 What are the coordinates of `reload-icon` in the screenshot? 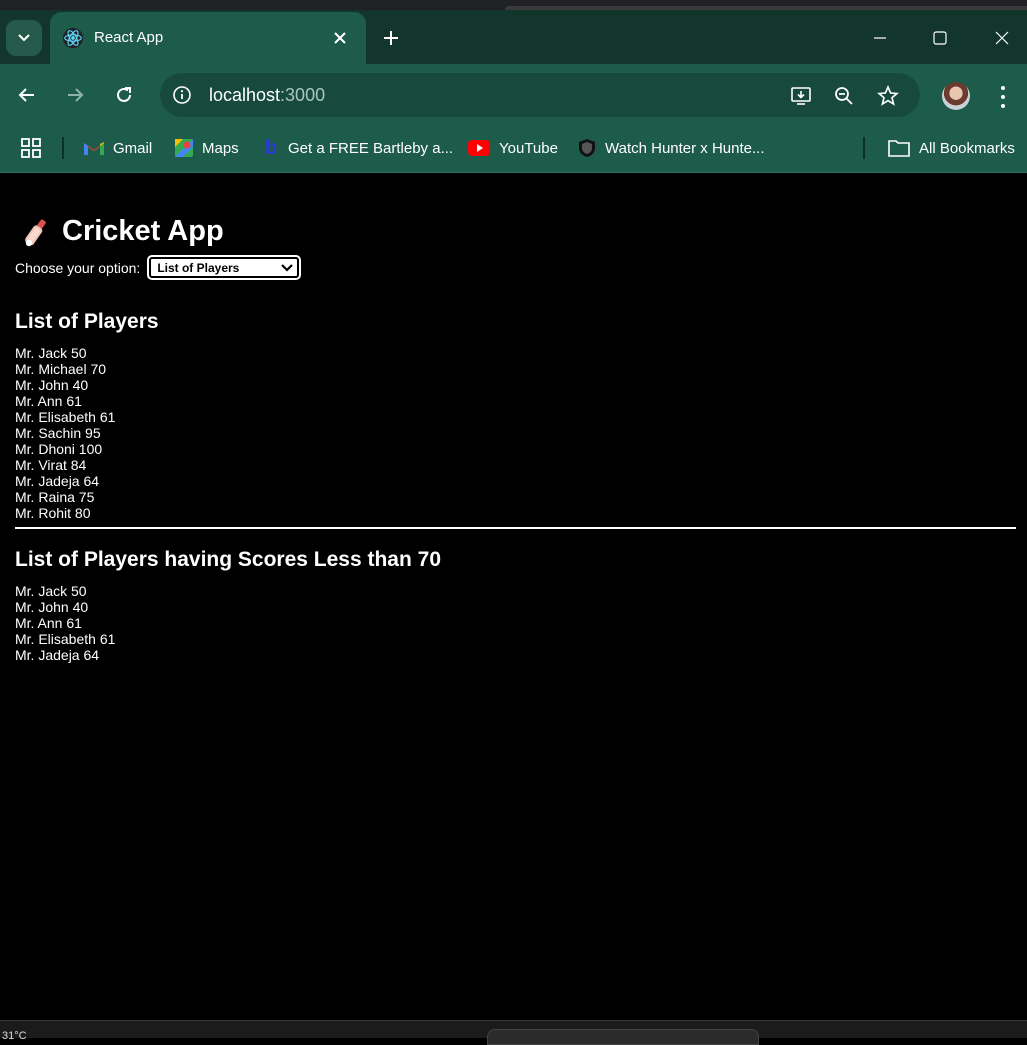 It's located at (124, 95).